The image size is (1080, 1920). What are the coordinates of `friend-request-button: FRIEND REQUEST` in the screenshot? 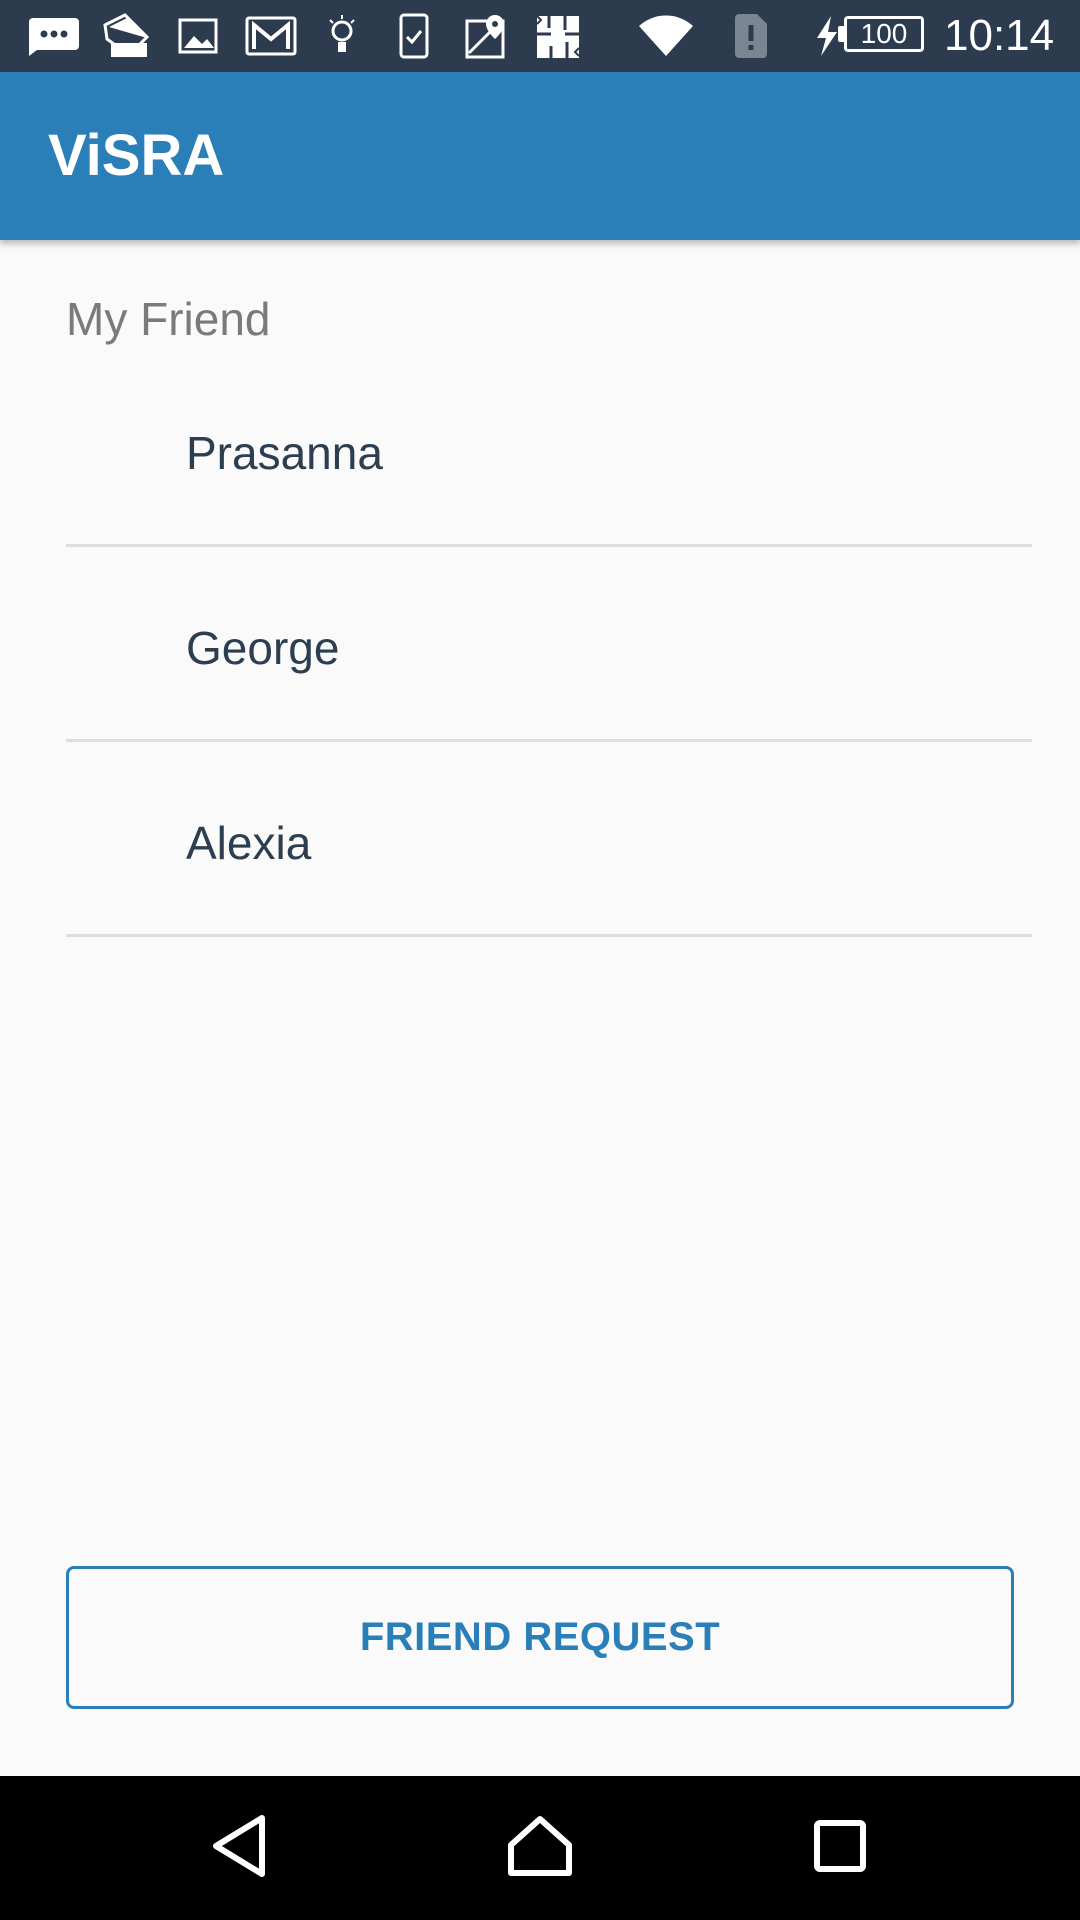 It's located at (540, 1637).